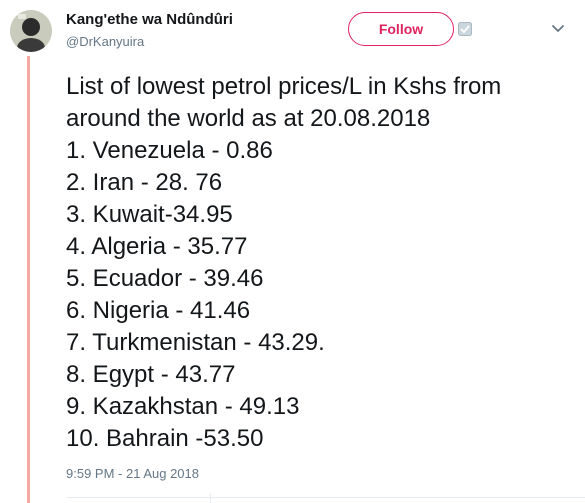 This screenshot has width=585, height=503. I want to click on list-item: 10. Bahrain -53.50, so click(165, 438).